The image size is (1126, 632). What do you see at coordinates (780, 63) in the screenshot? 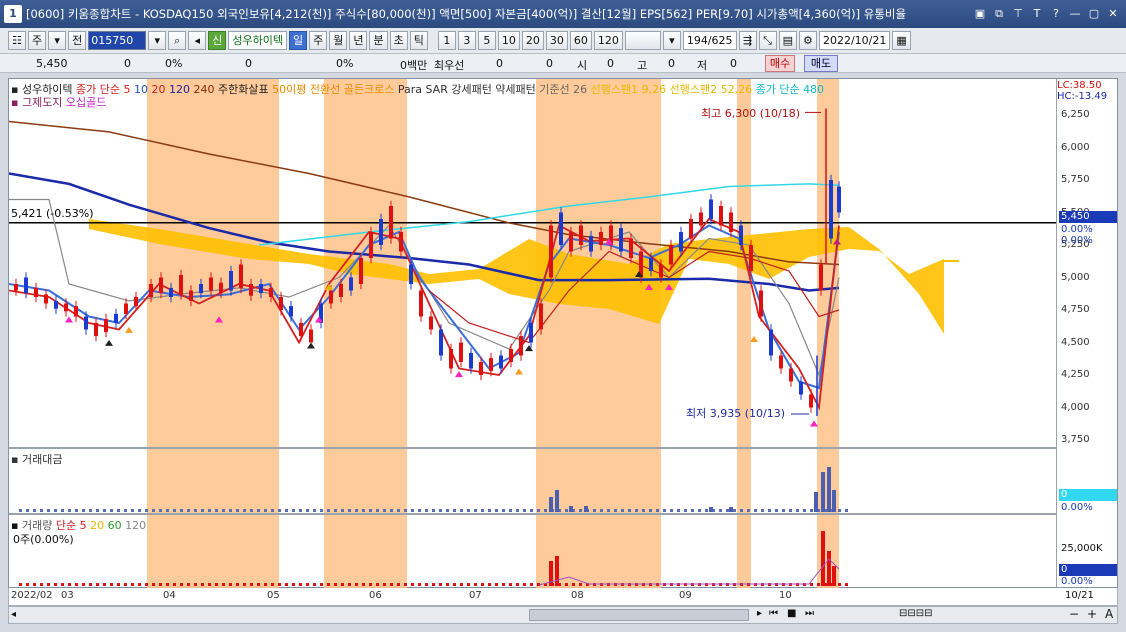
I see `buy-button: 매수` at bounding box center [780, 63].